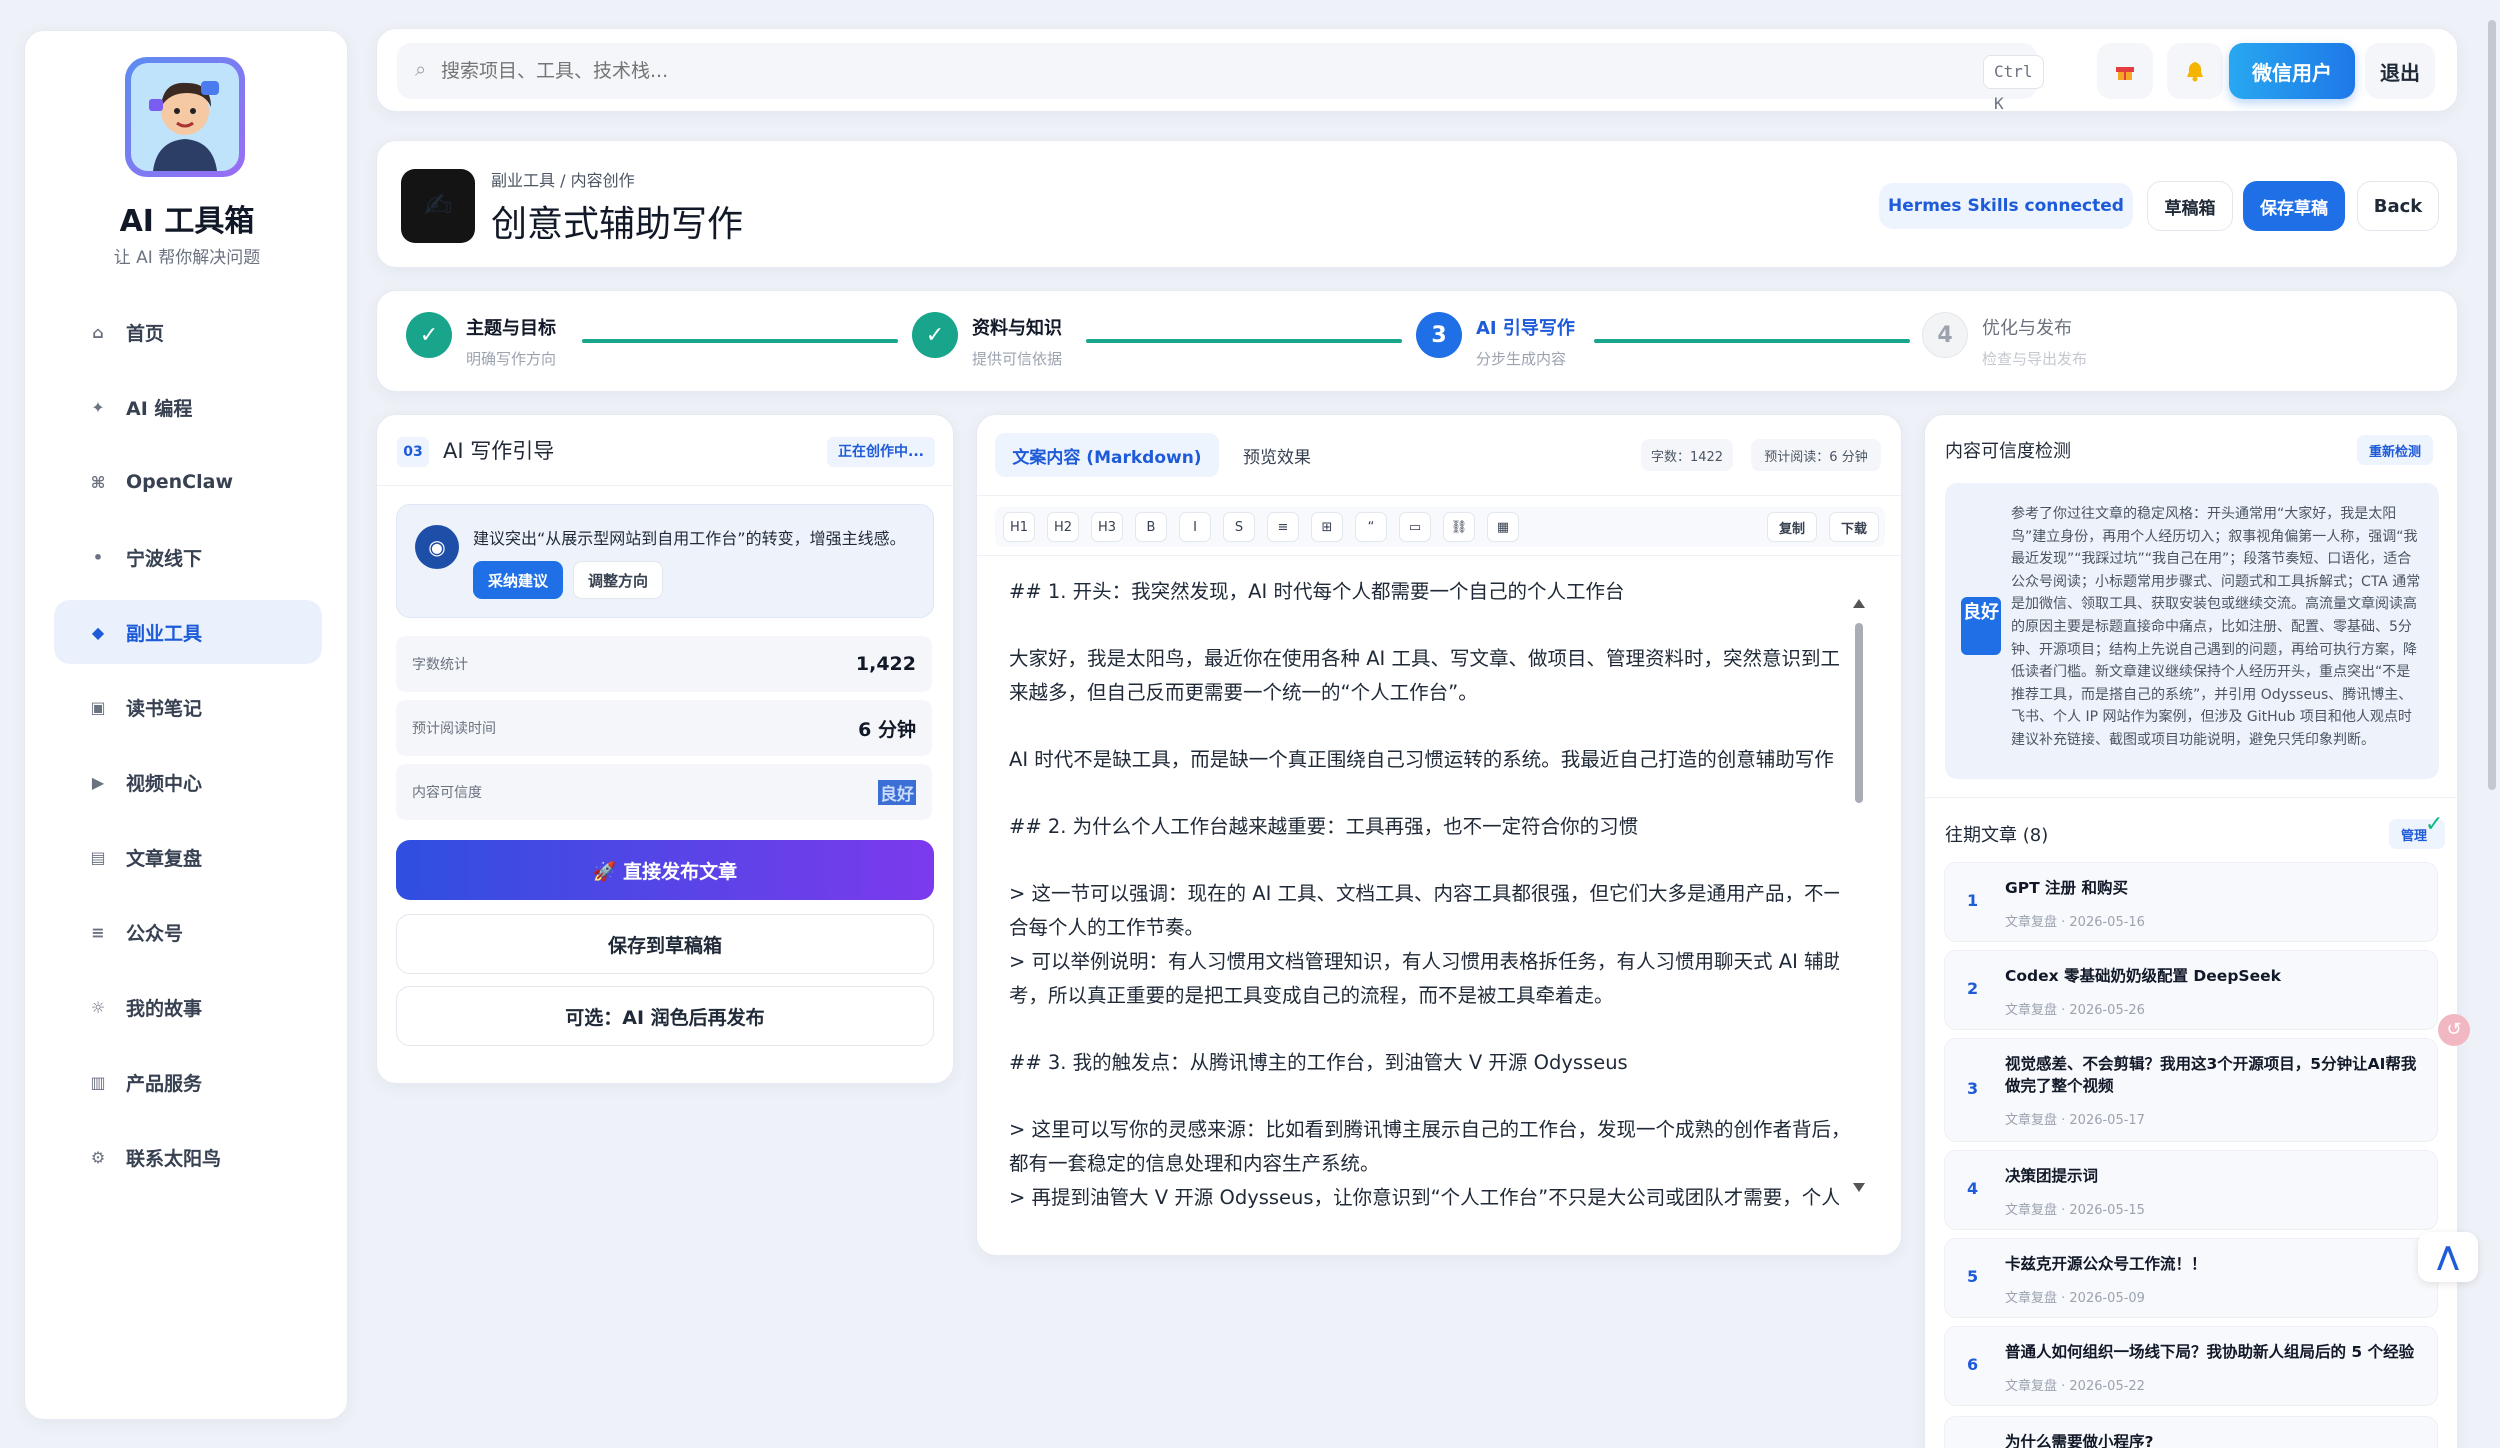 This screenshot has width=2500, height=1448. What do you see at coordinates (2191, 1432) in the screenshot?
I see `history-article: 7为什么需要做小程序?` at bounding box center [2191, 1432].